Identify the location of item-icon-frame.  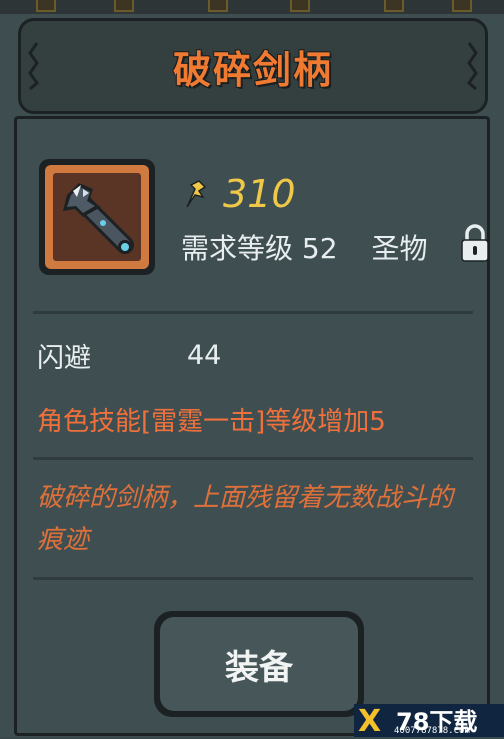
(97, 217).